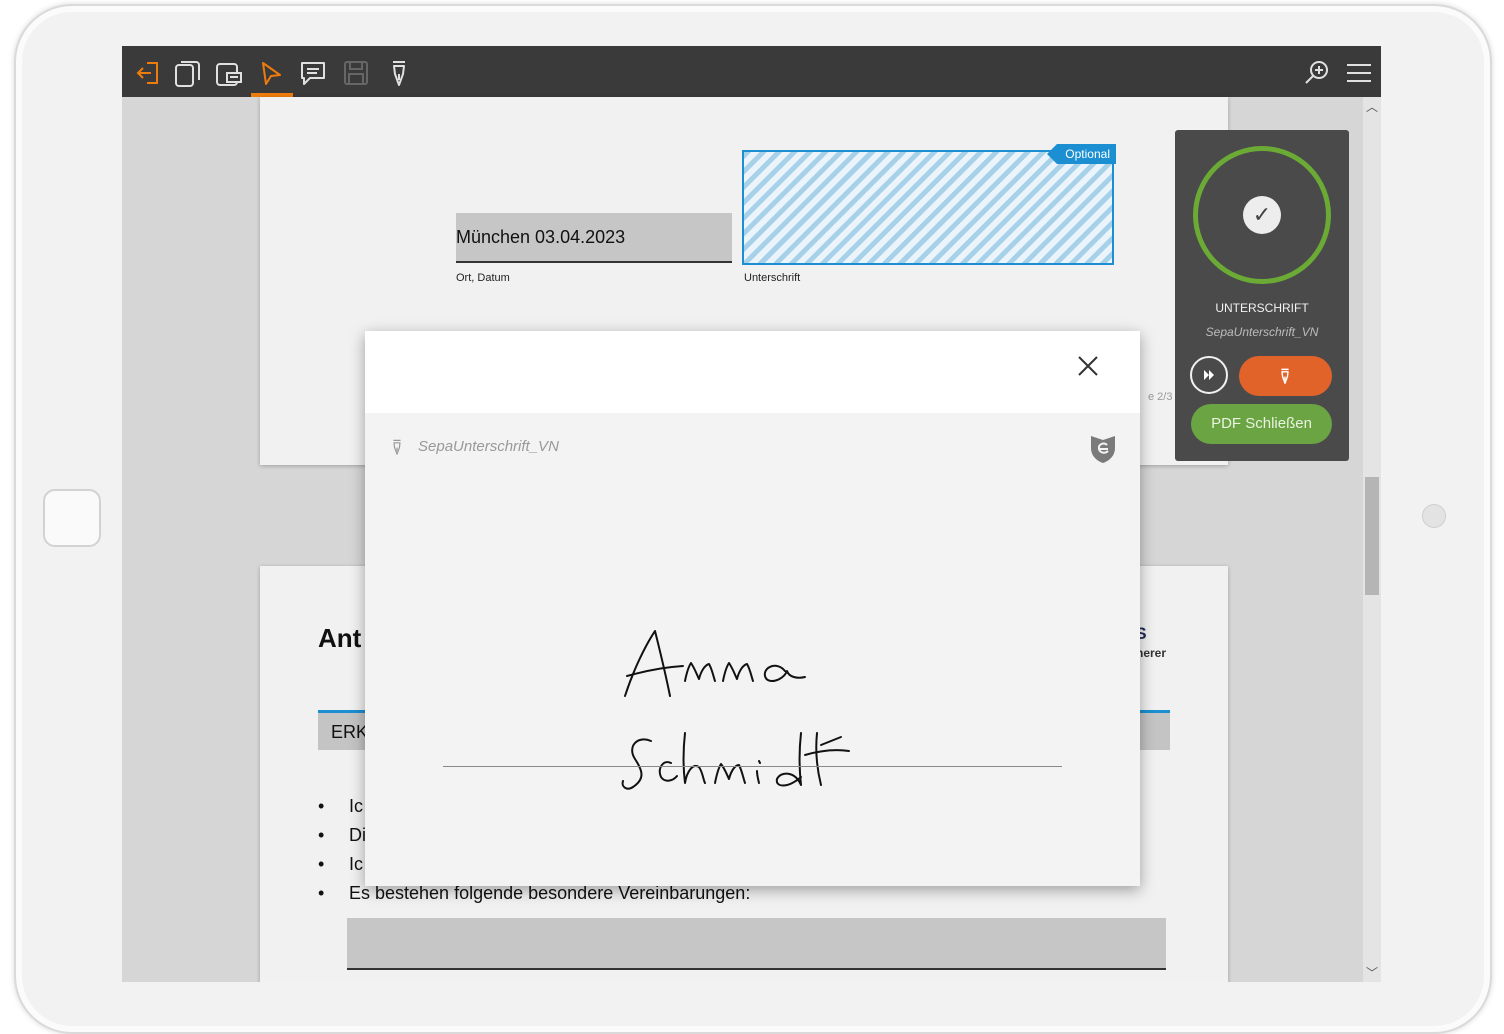 This screenshot has width=1504, height=1034. What do you see at coordinates (313, 73) in the screenshot?
I see `comment-icon` at bounding box center [313, 73].